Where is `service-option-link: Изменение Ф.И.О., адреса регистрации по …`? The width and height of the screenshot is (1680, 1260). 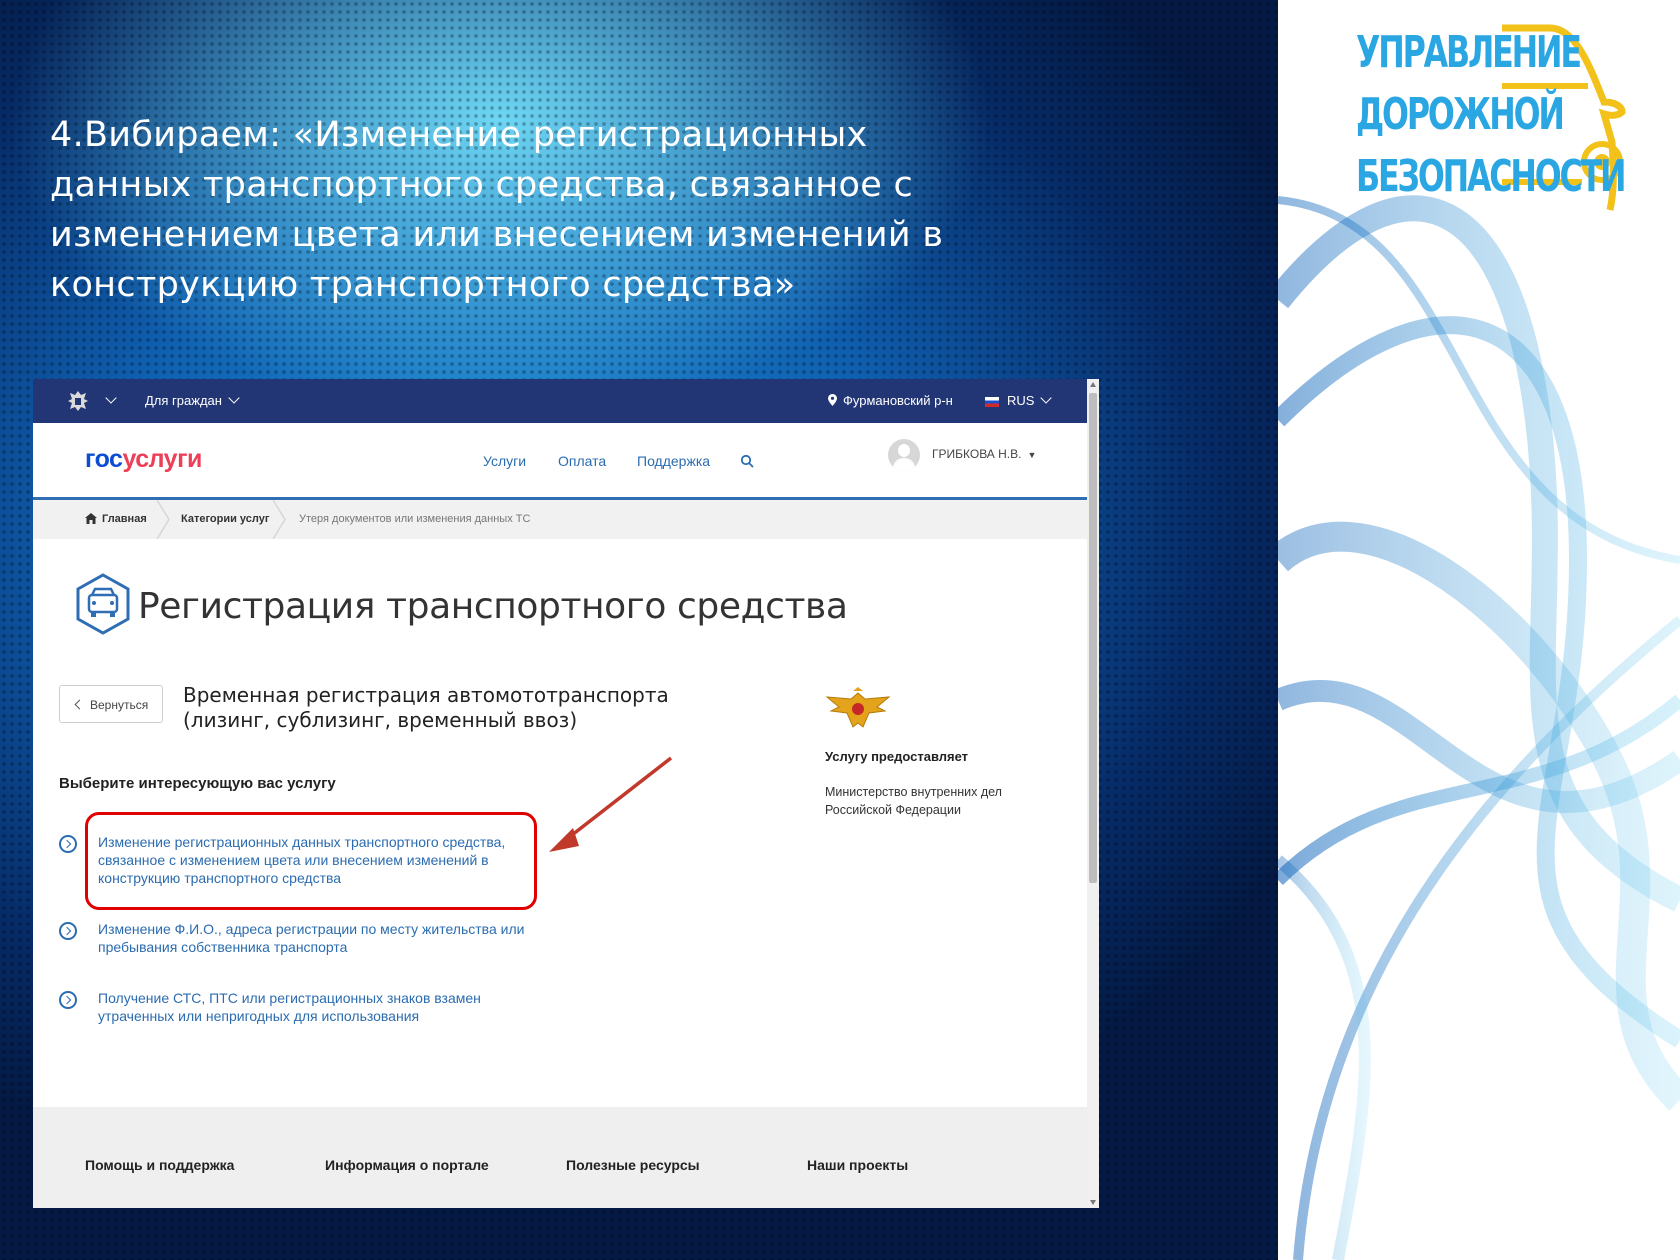
service-option-link: Изменение Ф.И.О., адреса регистрации по … is located at coordinates (323, 938).